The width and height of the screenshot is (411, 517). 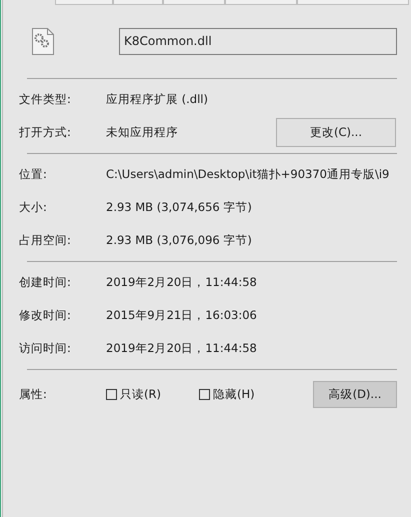 What do you see at coordinates (140, 394) in the screenshot?
I see `checkbox-label: 只读(R)` at bounding box center [140, 394].